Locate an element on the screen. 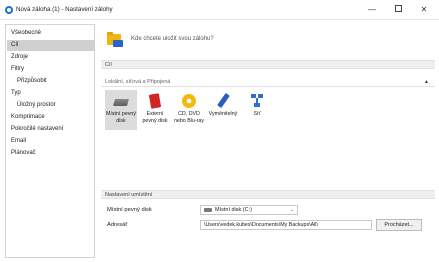  sidebar-item-pokrocile-nastaveni: Pokročilé nastavení is located at coordinates (51, 129).